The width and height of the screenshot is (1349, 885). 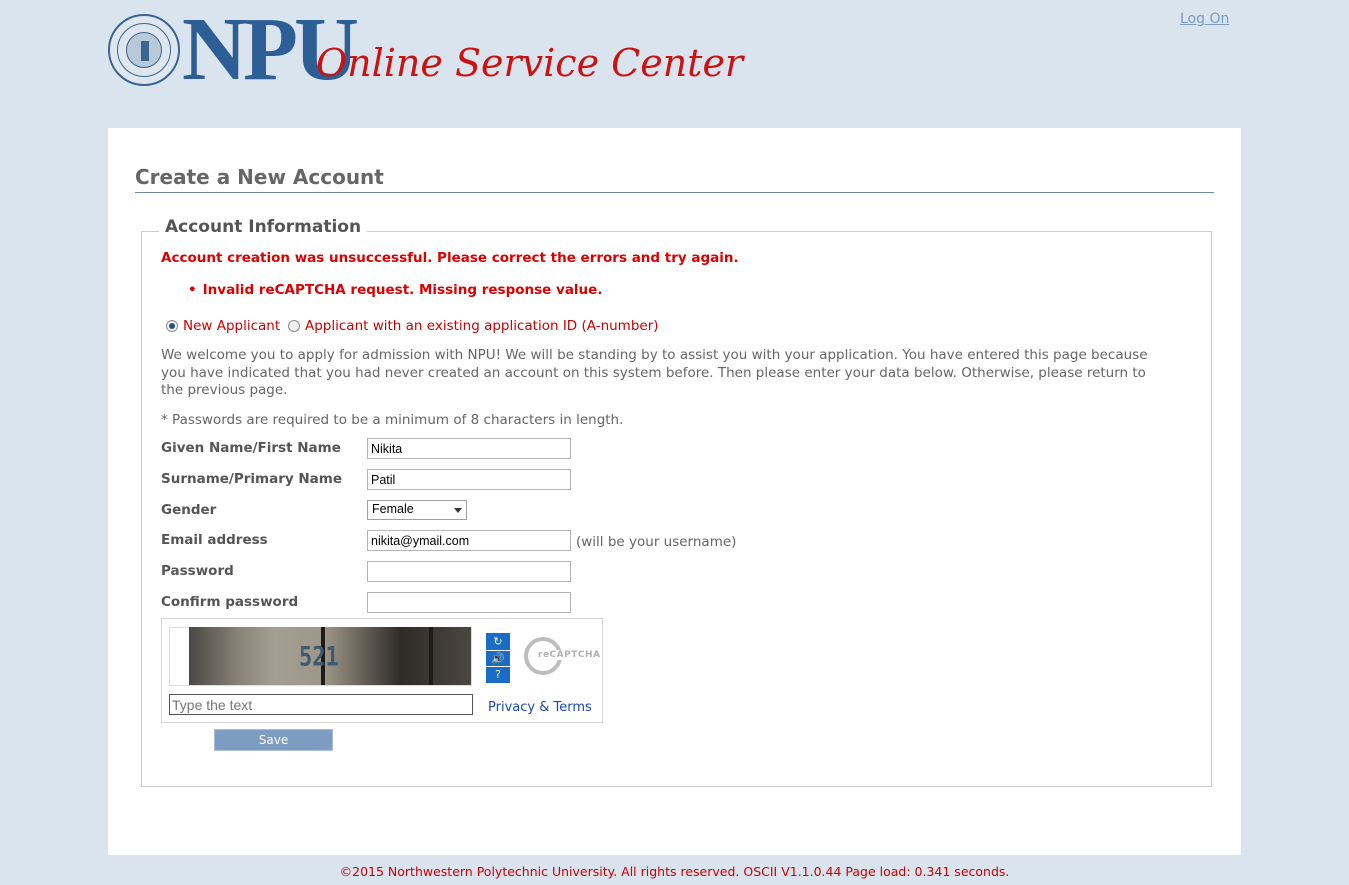 What do you see at coordinates (540, 707) in the screenshot?
I see `privacy-terms-link: Privacy & Terms` at bounding box center [540, 707].